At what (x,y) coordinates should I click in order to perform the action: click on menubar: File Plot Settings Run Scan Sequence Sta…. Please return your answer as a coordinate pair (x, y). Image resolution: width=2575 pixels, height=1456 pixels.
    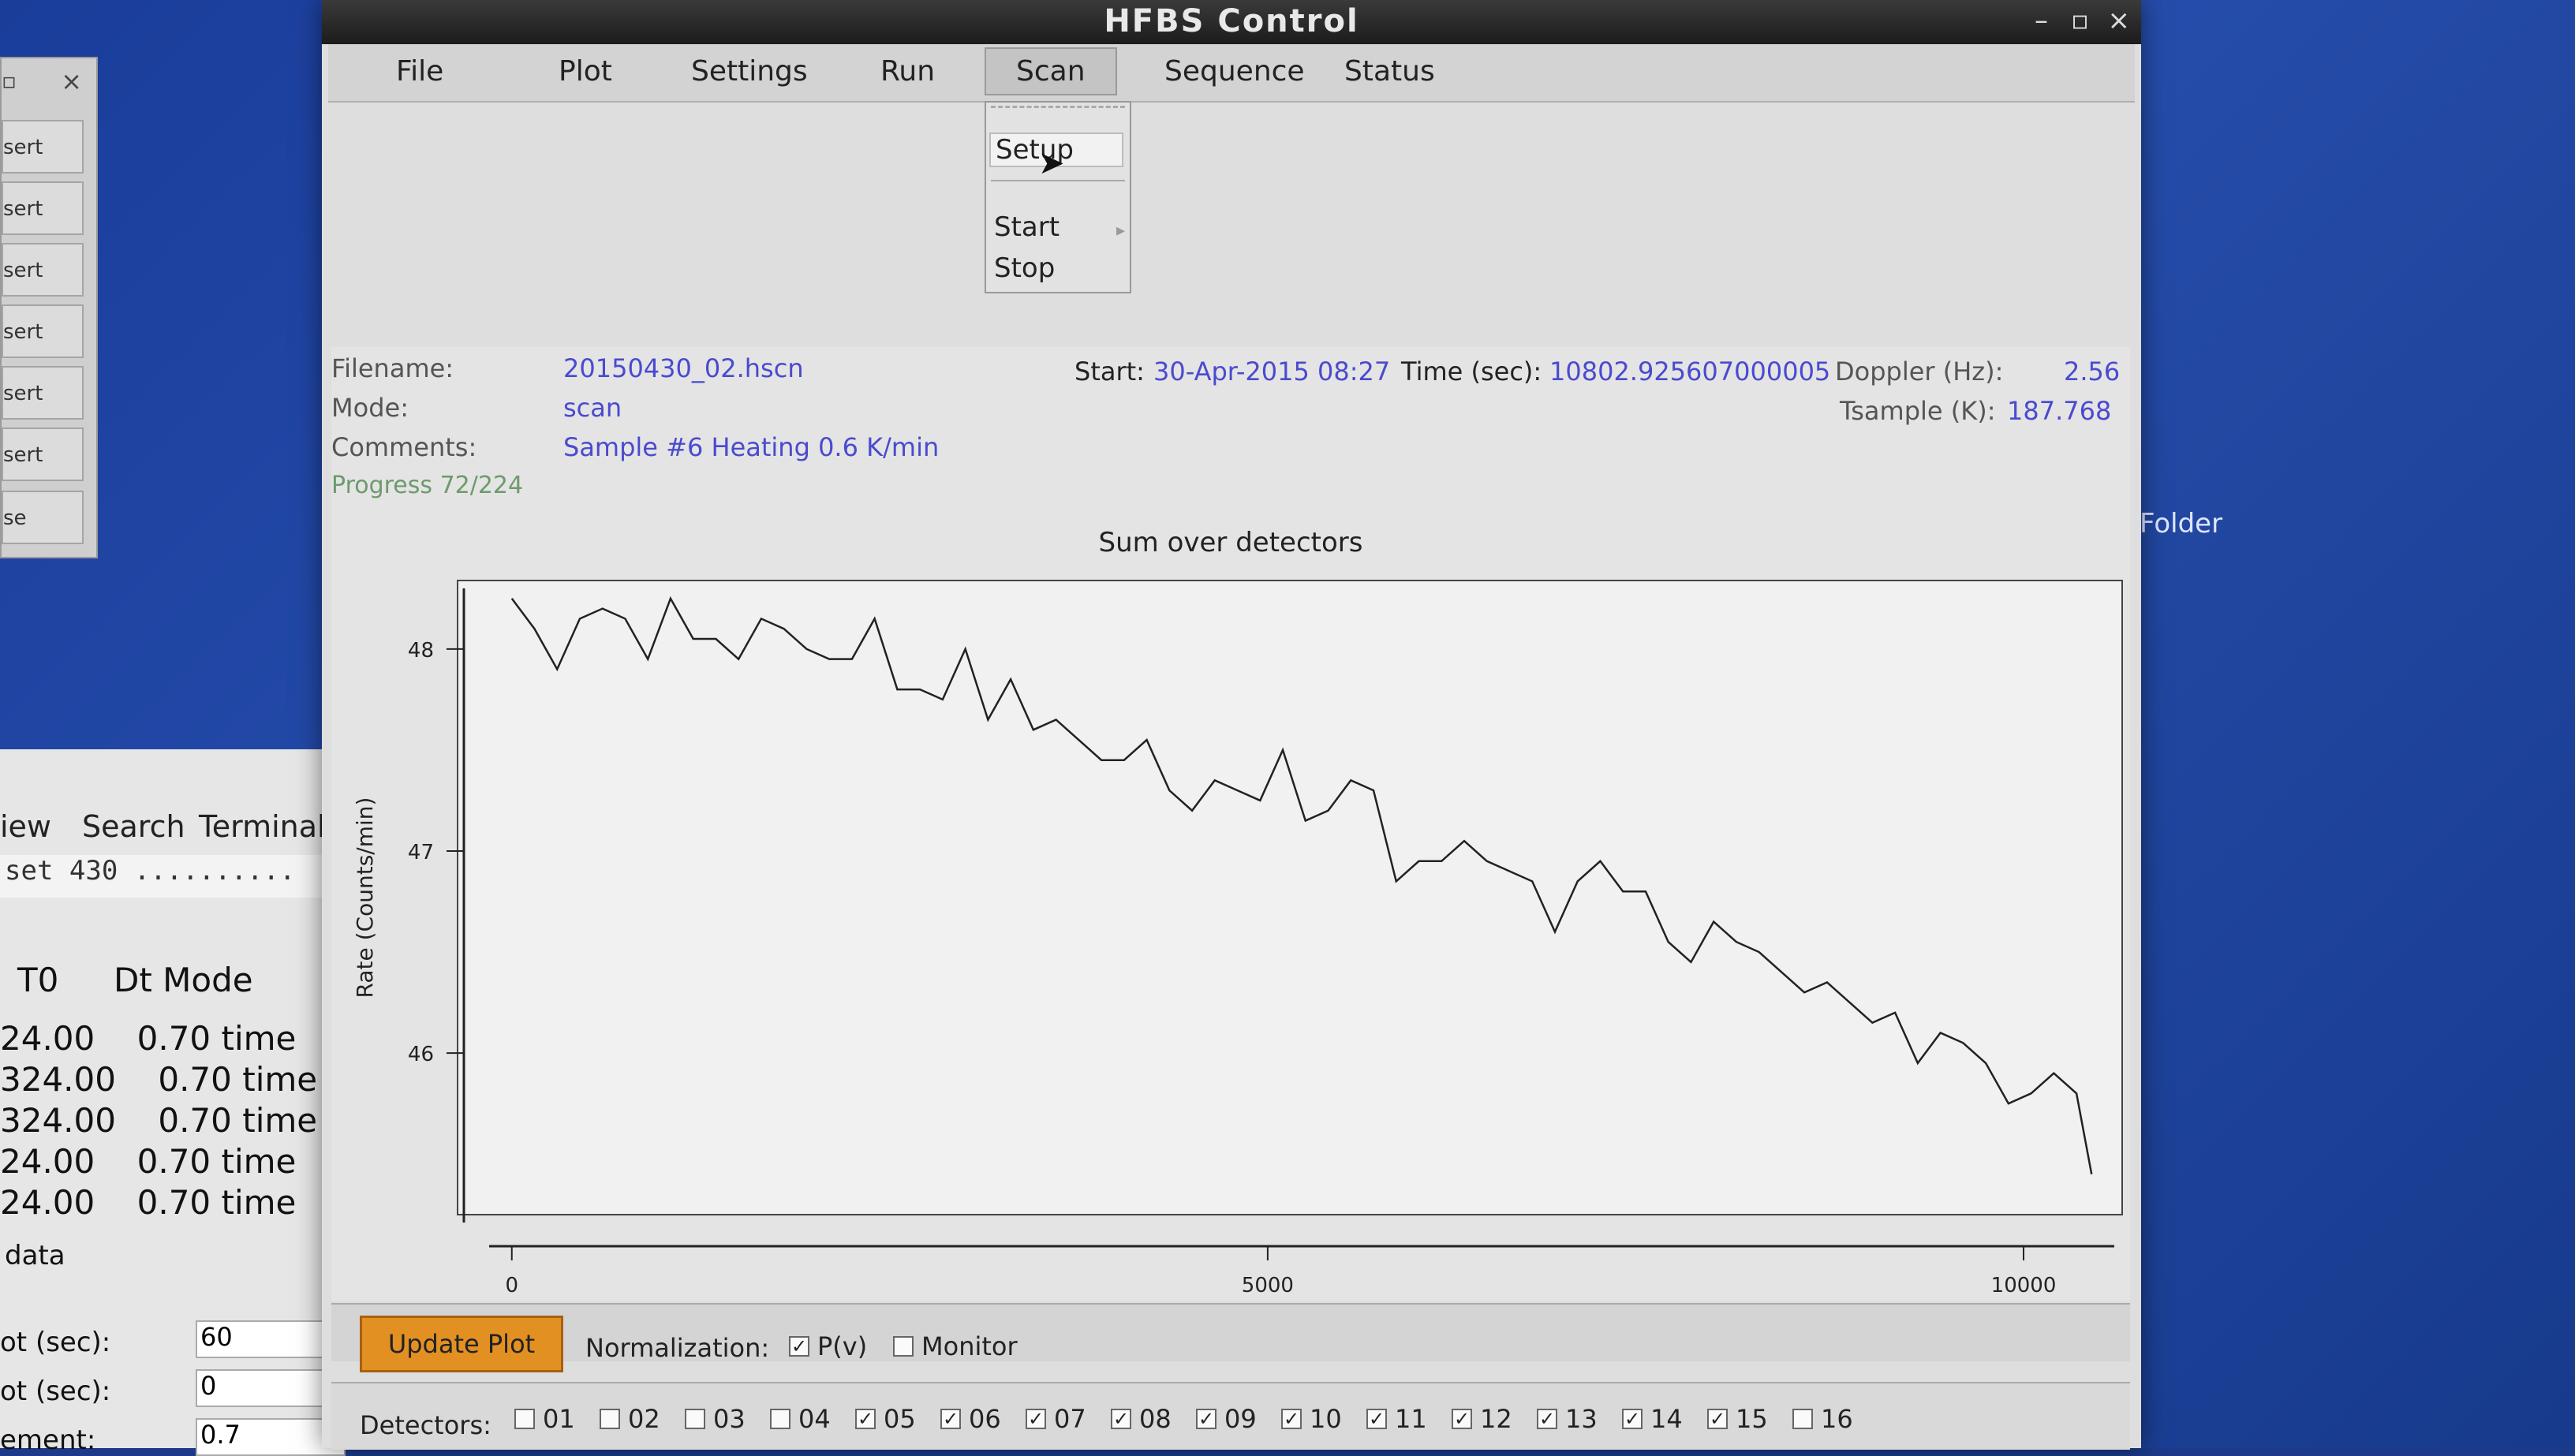
    Looking at the image, I should click on (1231, 73).